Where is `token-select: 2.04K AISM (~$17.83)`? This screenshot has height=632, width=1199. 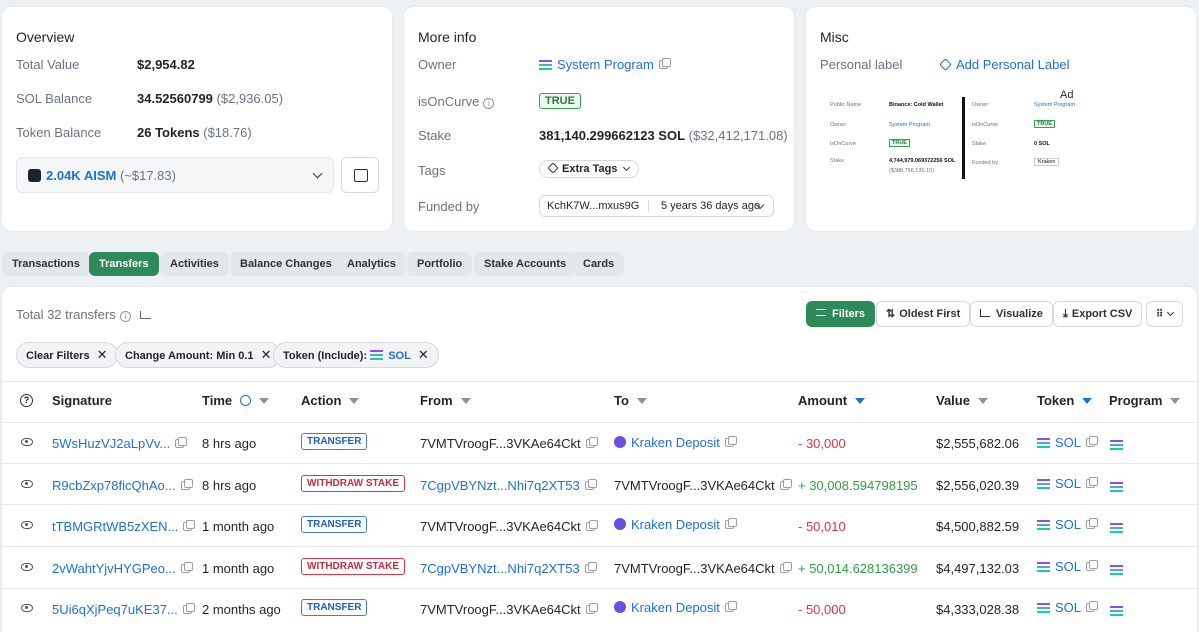
token-select: 2.04K AISM (~$17.83) is located at coordinates (175, 175).